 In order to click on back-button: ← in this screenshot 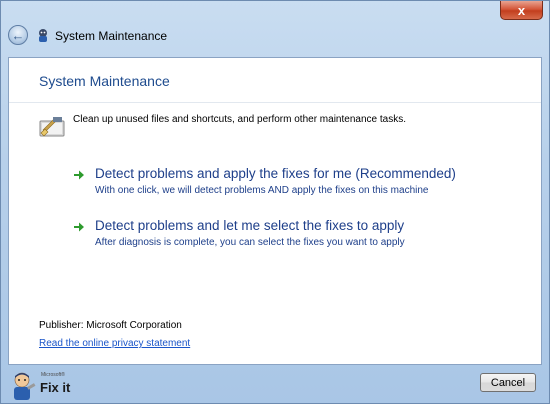, I will do `click(18, 35)`.